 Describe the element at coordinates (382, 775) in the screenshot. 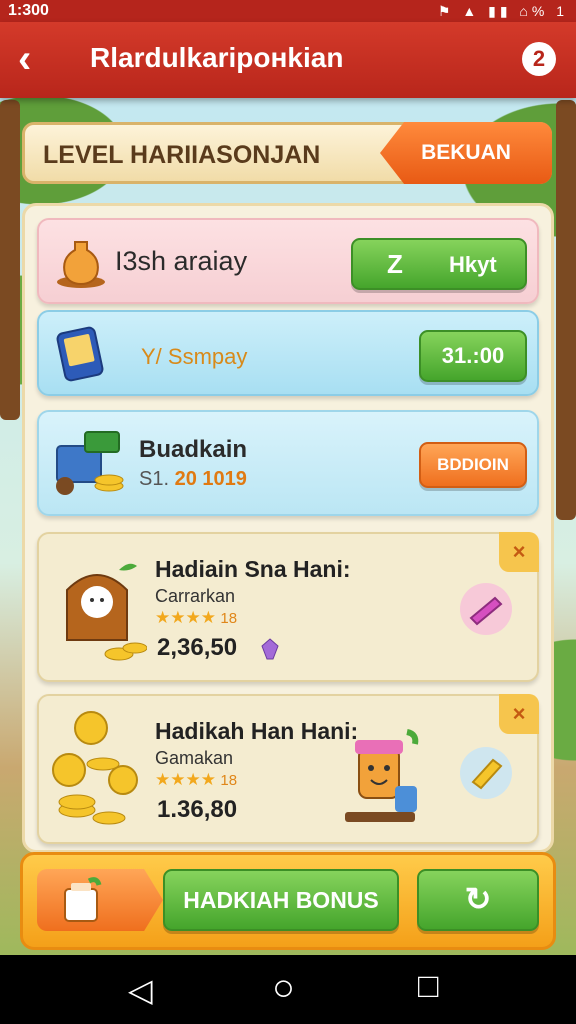

I see `pot-character-icon` at that location.